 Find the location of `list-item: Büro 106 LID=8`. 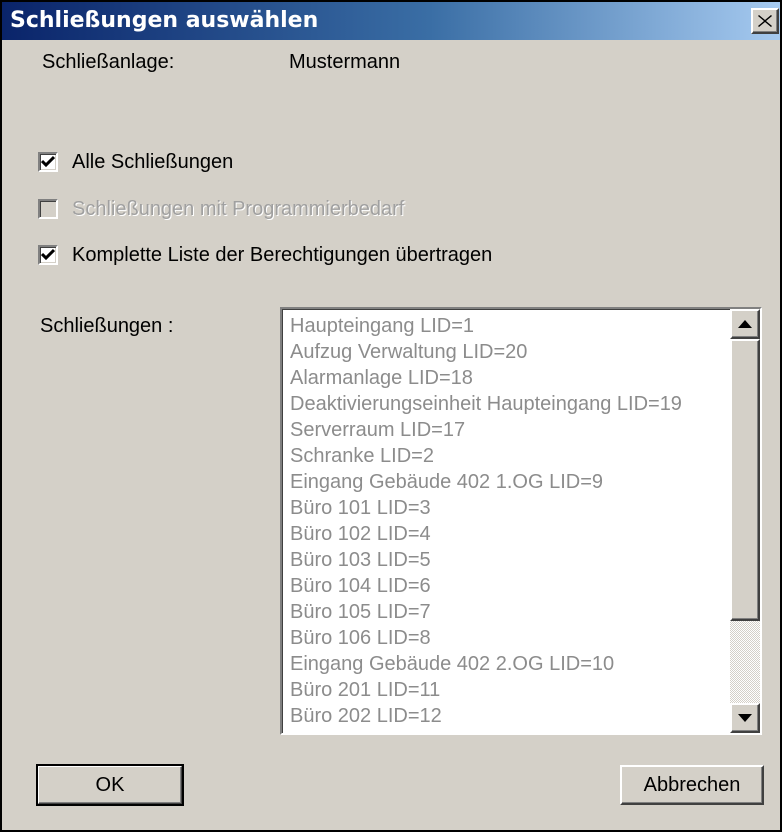

list-item: Büro 106 LID=8 is located at coordinates (510, 638).